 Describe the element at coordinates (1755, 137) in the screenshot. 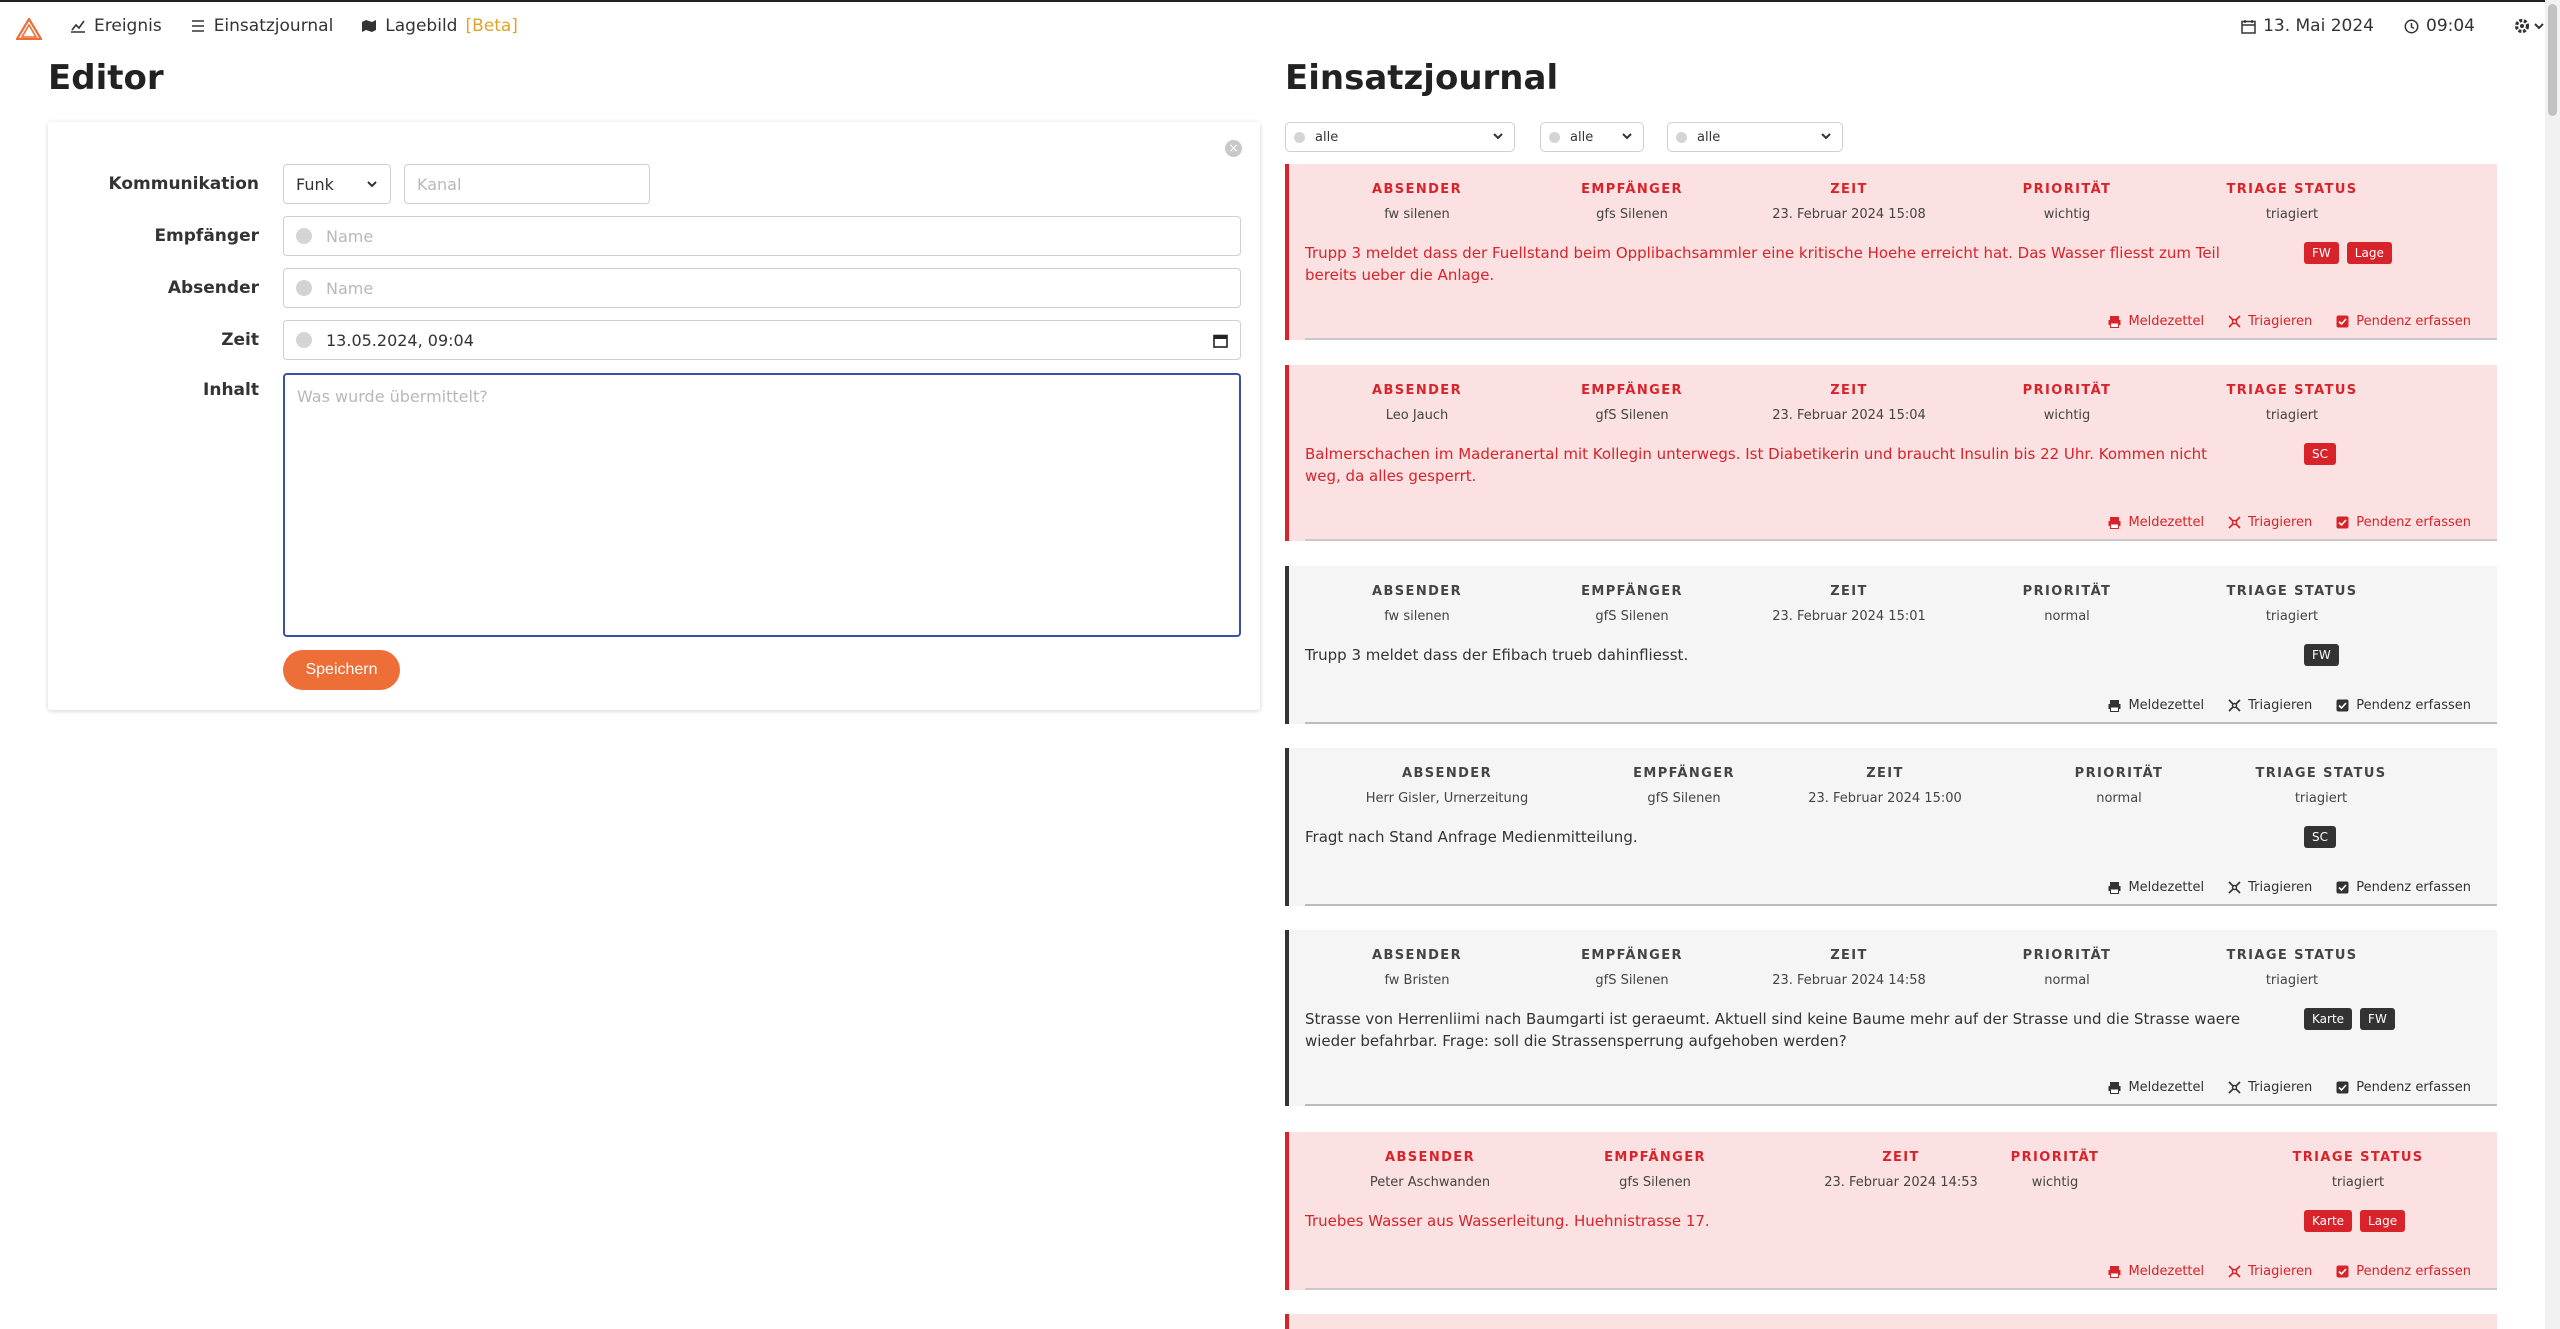

I see `filter-personen-select: alle` at that location.